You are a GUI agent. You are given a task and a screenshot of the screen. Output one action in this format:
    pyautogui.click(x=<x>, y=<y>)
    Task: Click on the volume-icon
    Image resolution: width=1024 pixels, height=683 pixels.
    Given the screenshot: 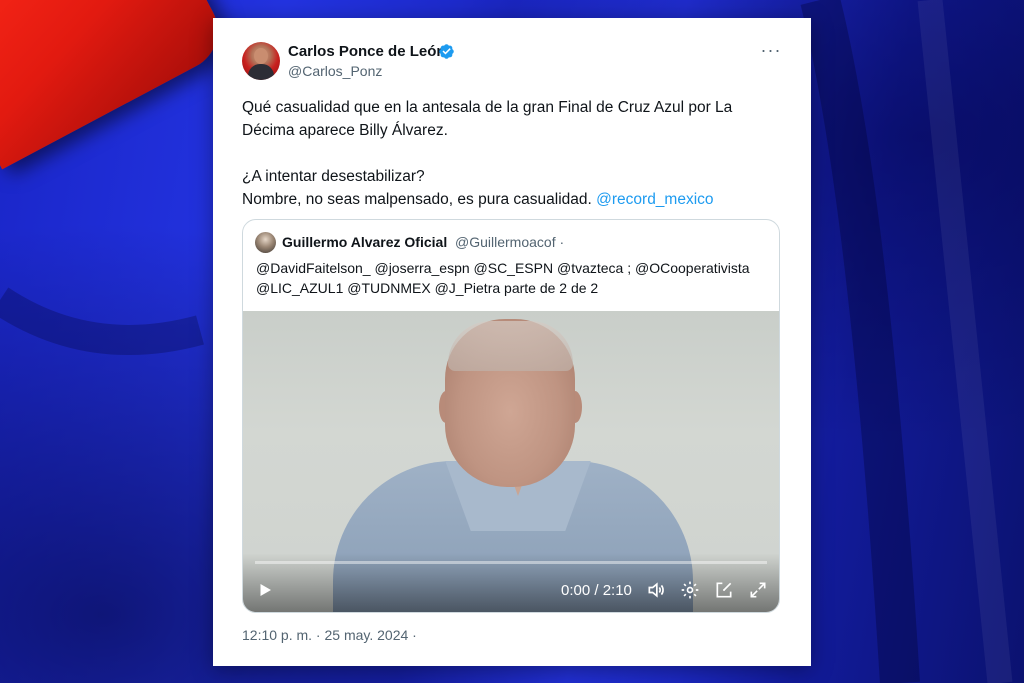 What is the action you would take?
    pyautogui.click(x=656, y=590)
    